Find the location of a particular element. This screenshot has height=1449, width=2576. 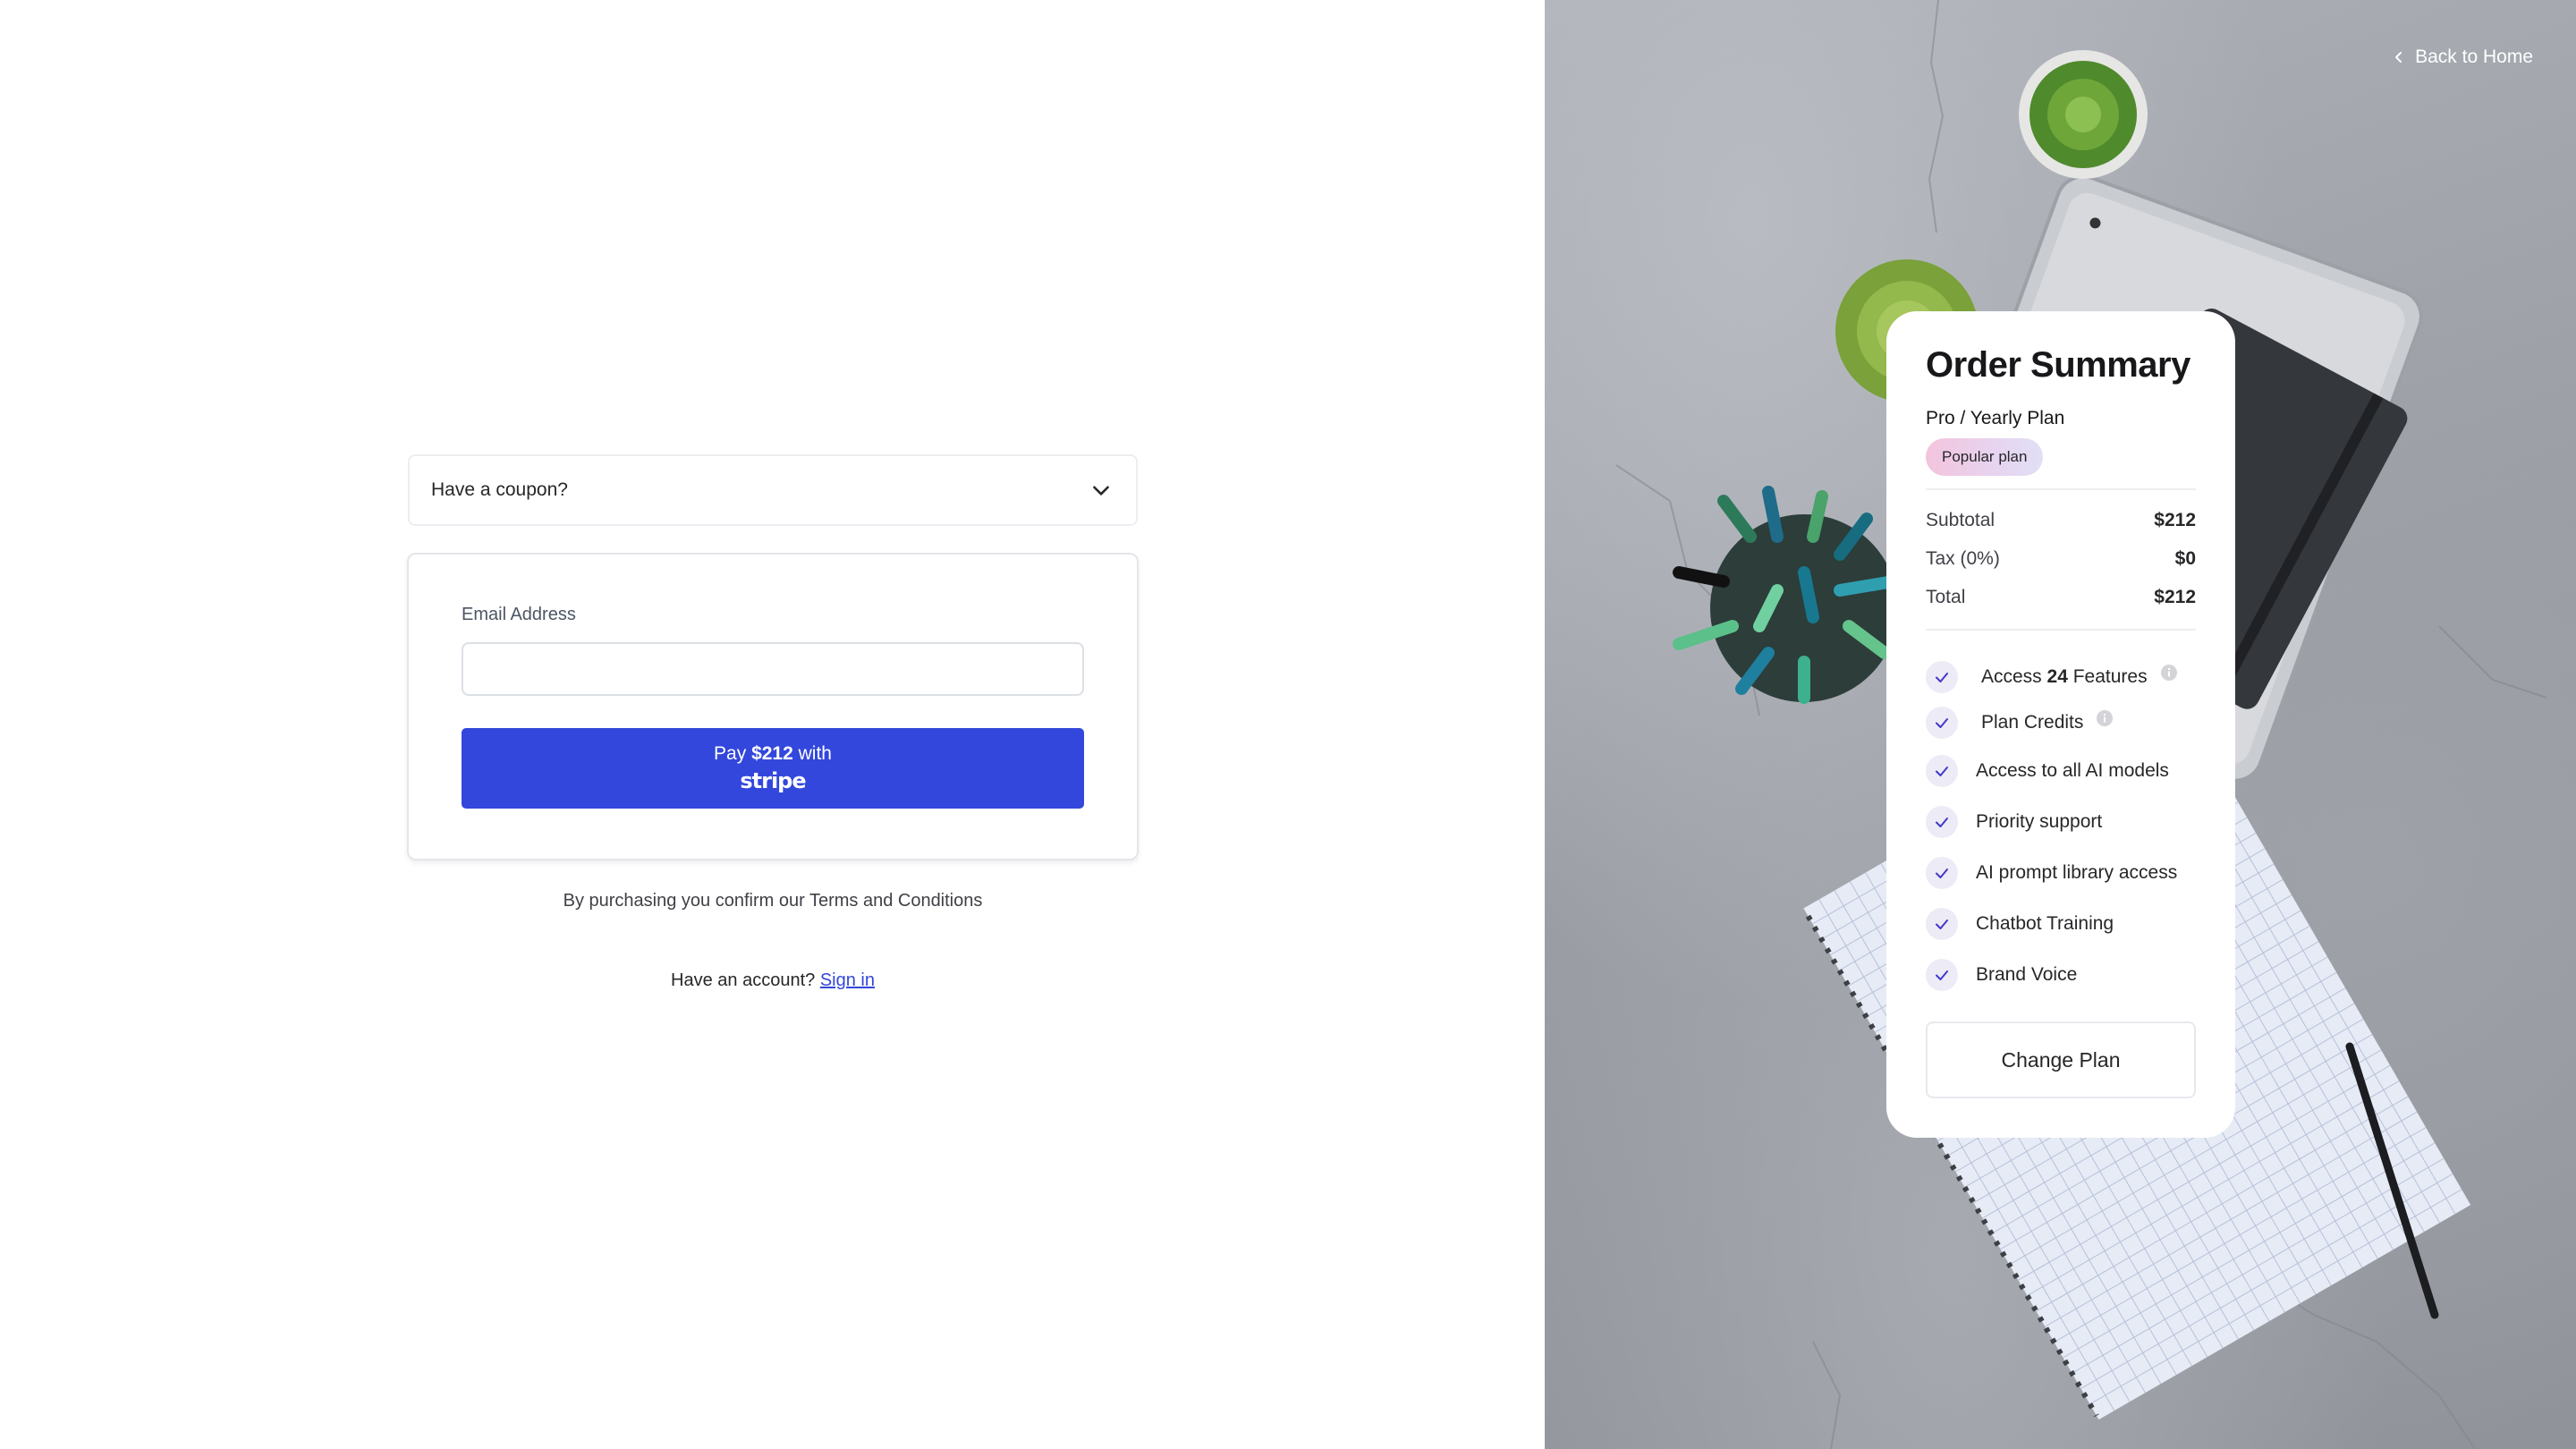

feature-item: Chatbot Training is located at coordinates (2061, 923).